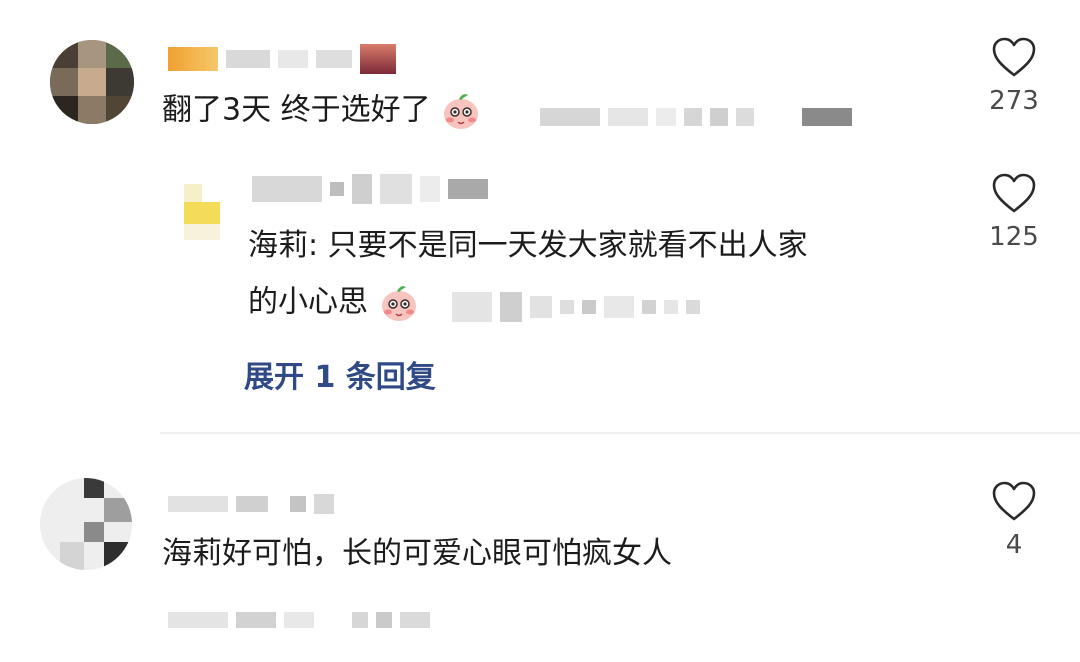 The image size is (1080, 662). What do you see at coordinates (528, 245) in the screenshot?
I see `reply-text-line-1: 海莉: 只要不是同一天发大家就看不出人家` at bounding box center [528, 245].